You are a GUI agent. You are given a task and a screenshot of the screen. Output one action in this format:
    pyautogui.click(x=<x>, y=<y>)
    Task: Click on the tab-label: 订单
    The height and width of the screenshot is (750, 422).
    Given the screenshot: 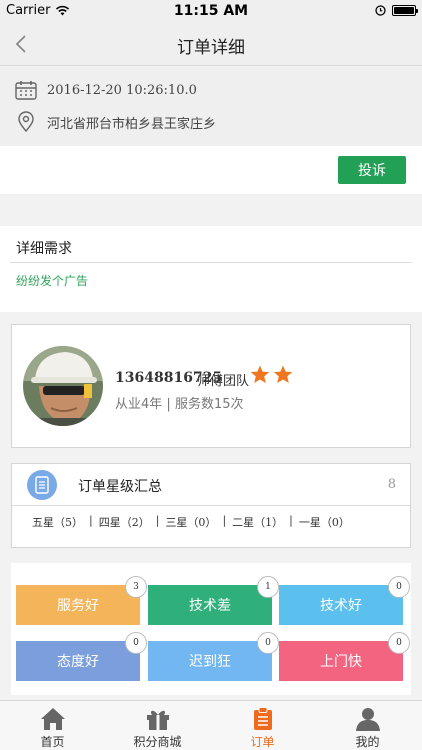 What is the action you would take?
    pyautogui.click(x=262, y=742)
    